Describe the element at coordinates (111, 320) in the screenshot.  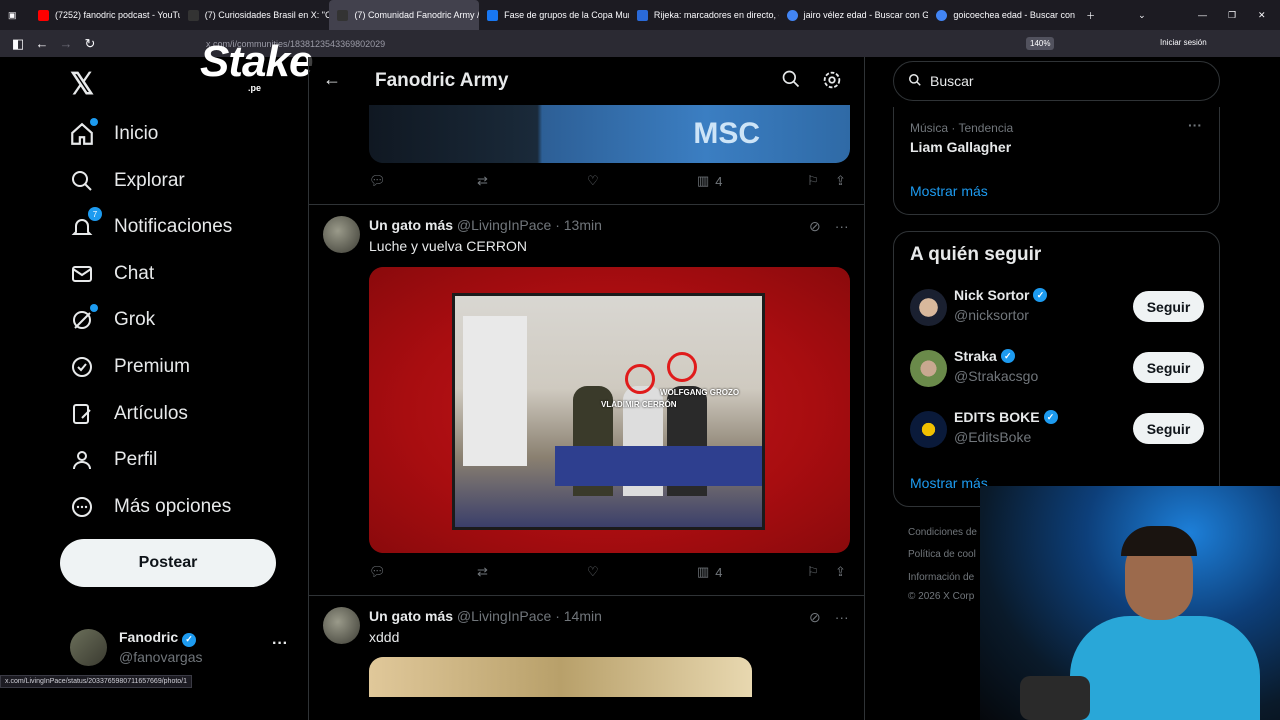
I see `sidebar-item-grok: Grok` at that location.